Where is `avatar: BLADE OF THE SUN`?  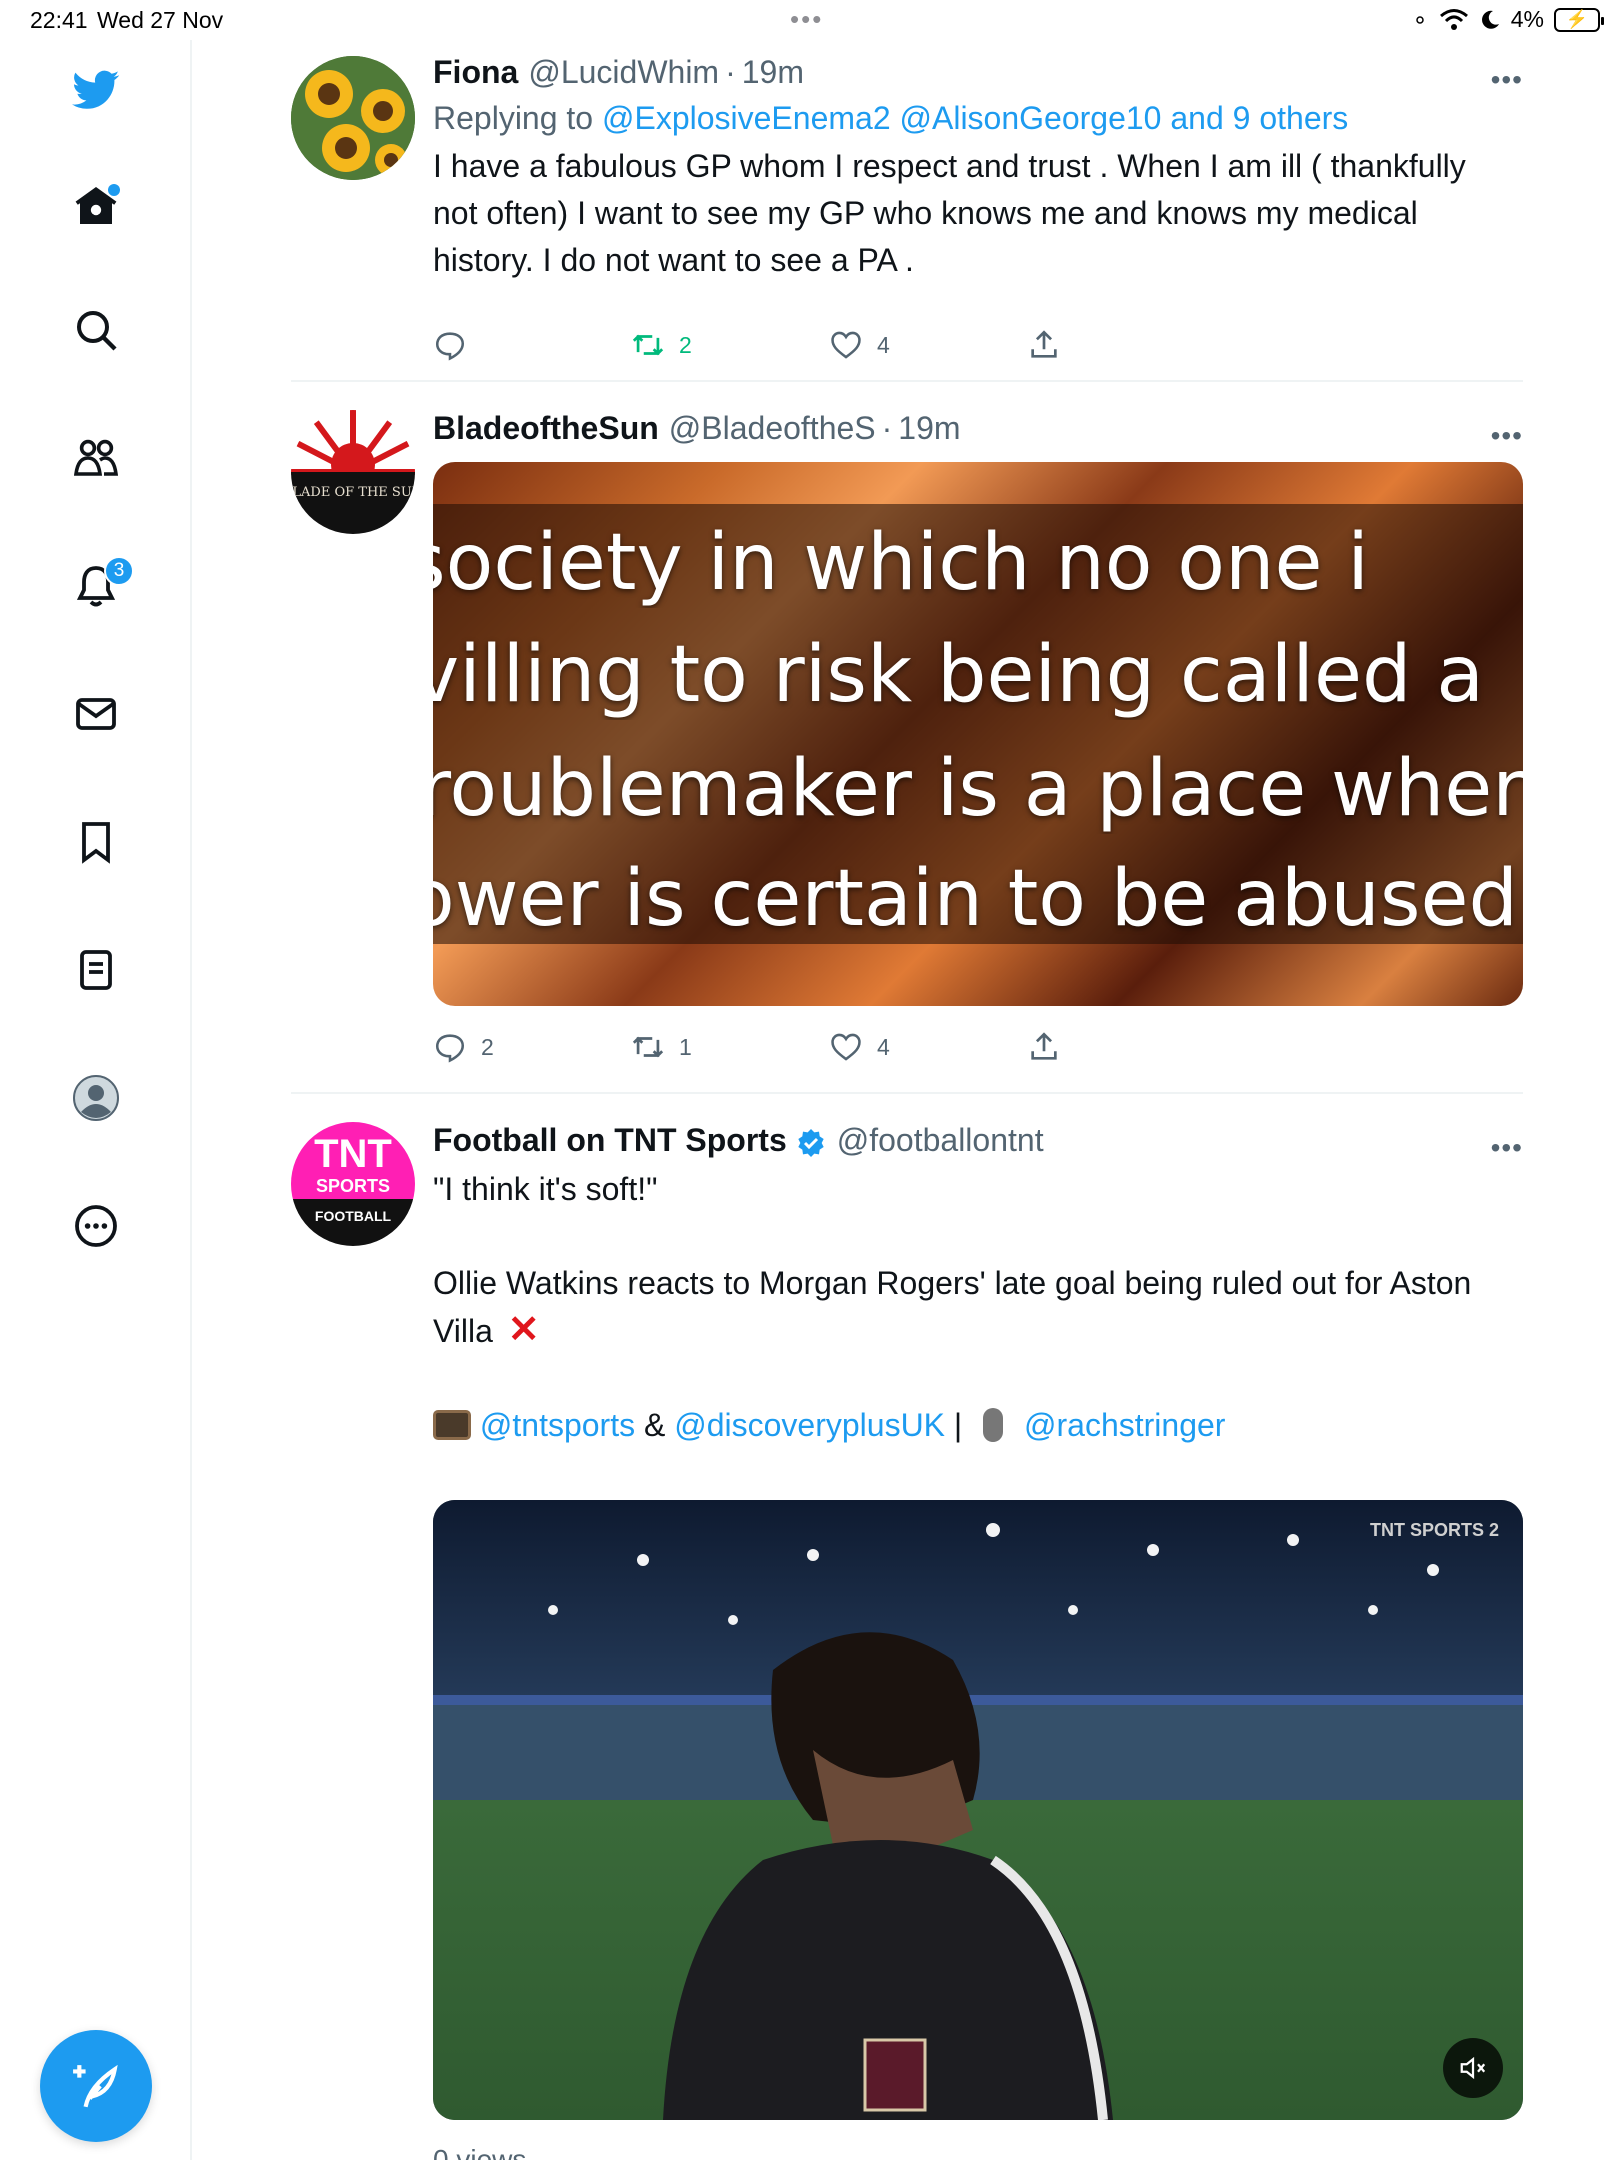
avatar: BLADE OF THE SUN is located at coordinates (353, 472).